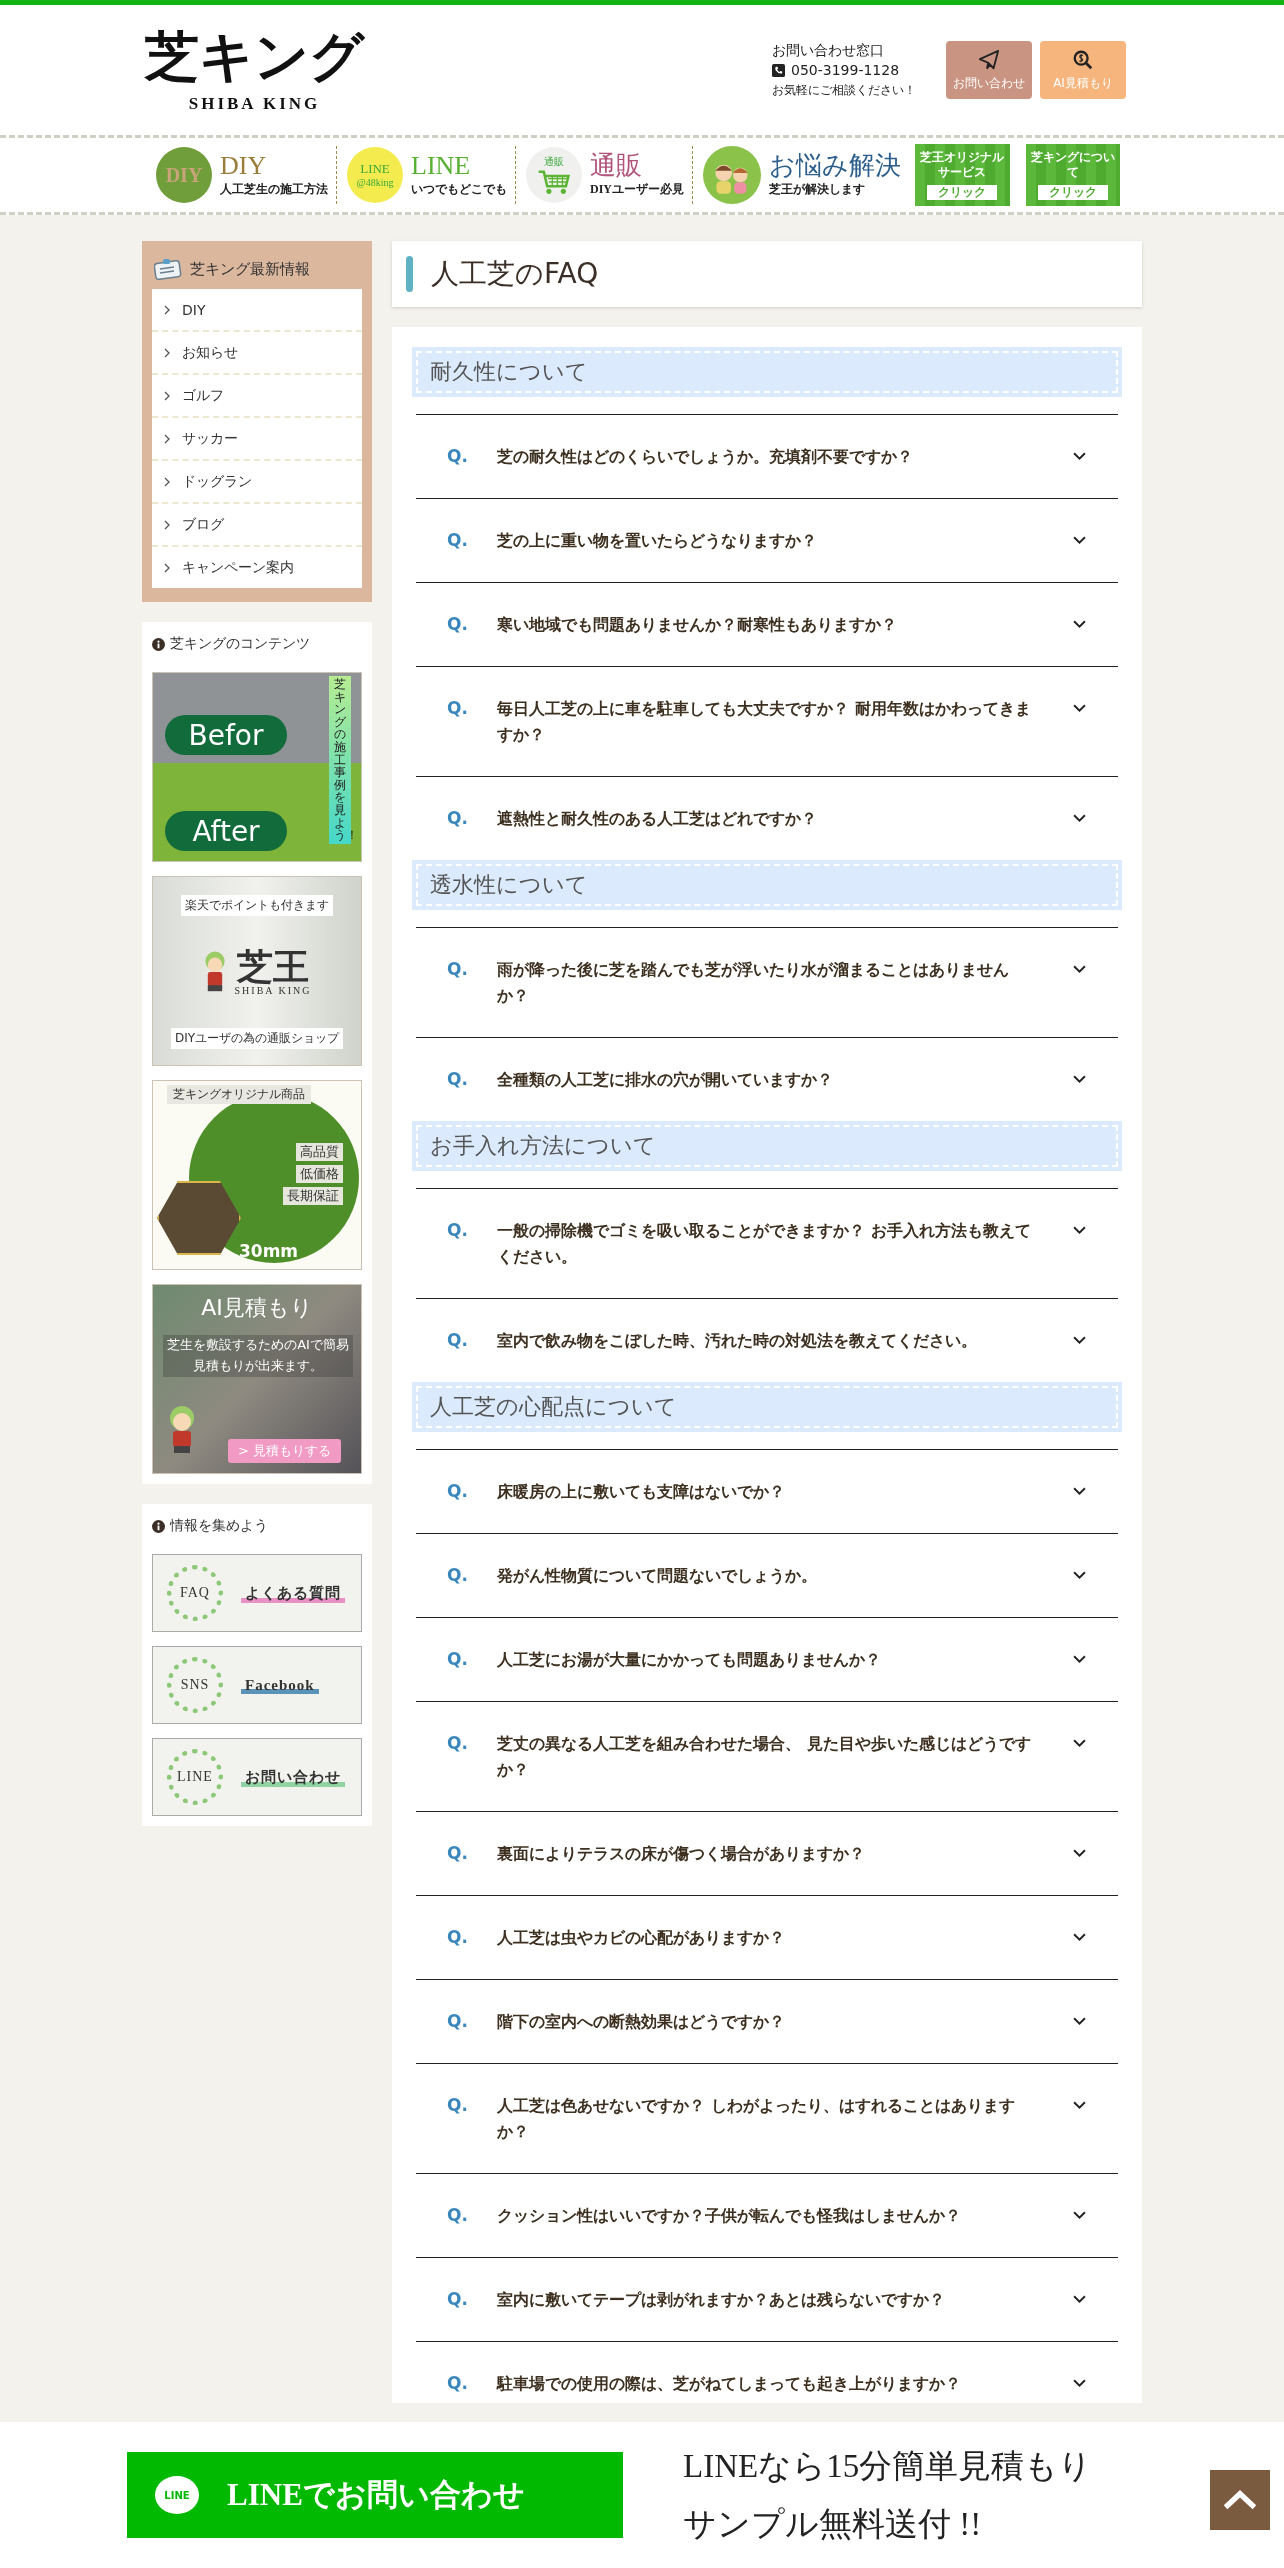 This screenshot has width=1284, height=2568. What do you see at coordinates (665, 1080) in the screenshot?
I see `question-text: 全種類の人工芝に排水の穴が開いていますか？` at bounding box center [665, 1080].